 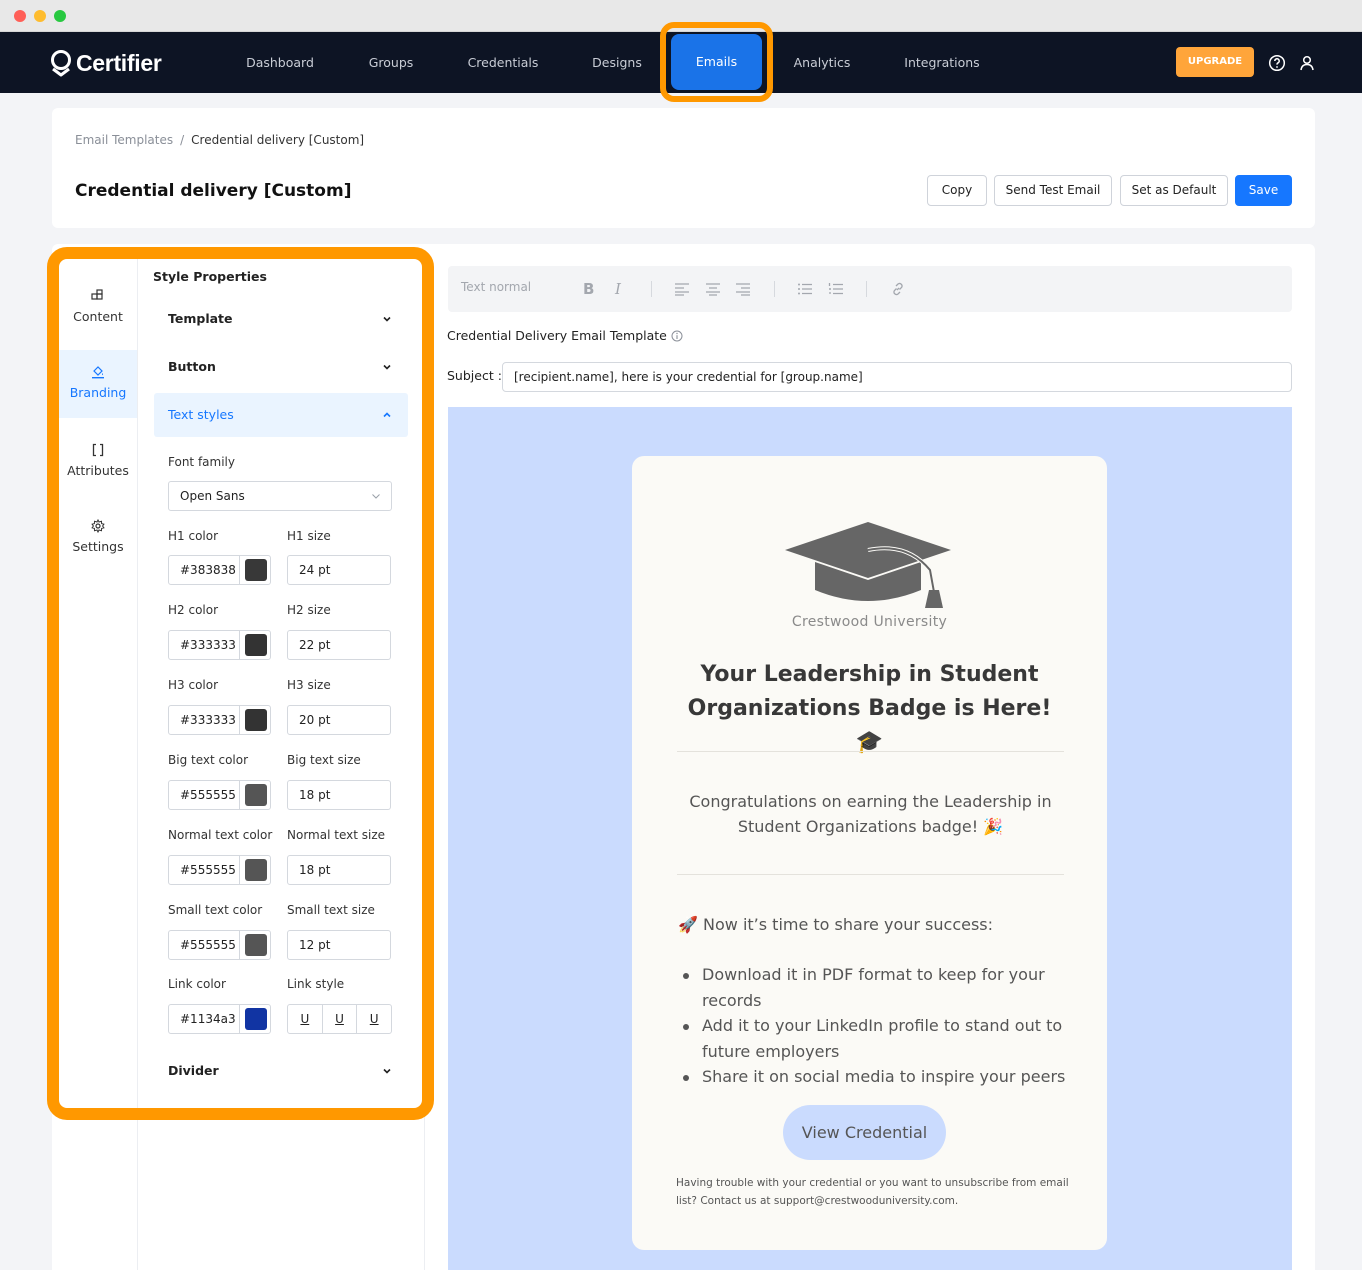 What do you see at coordinates (280, 496) in the screenshot?
I see `font-family-select: Open Sans` at bounding box center [280, 496].